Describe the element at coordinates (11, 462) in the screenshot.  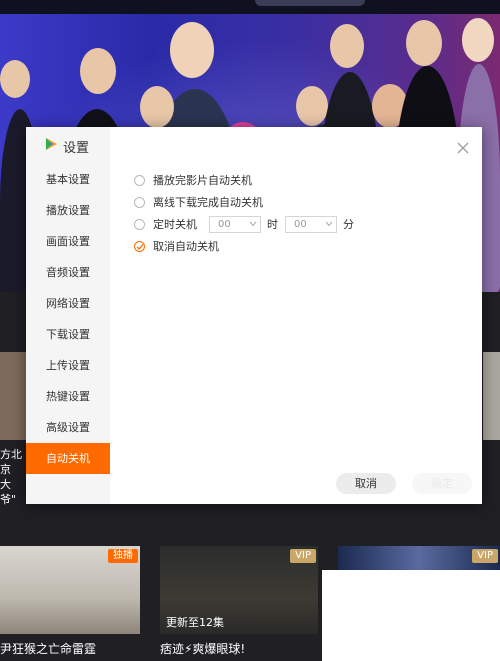
I see `caption-line: 方北京` at that location.